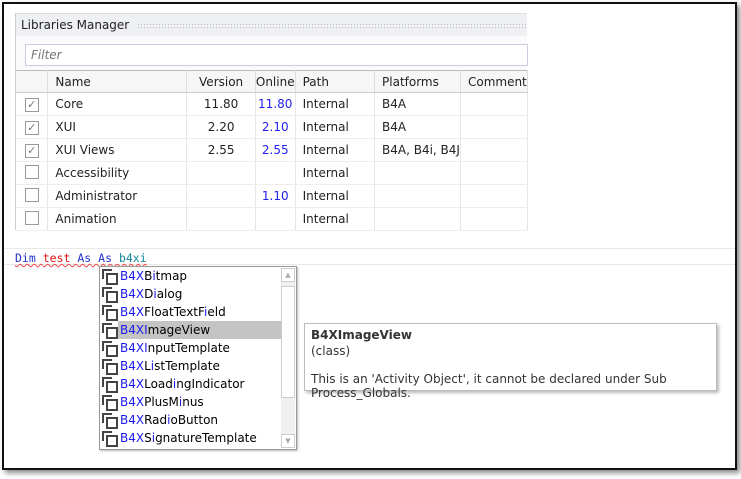 This screenshot has height=479, width=741. What do you see at coordinates (288, 275) in the screenshot?
I see `scroll-up-arrow-icon: ▲` at bounding box center [288, 275].